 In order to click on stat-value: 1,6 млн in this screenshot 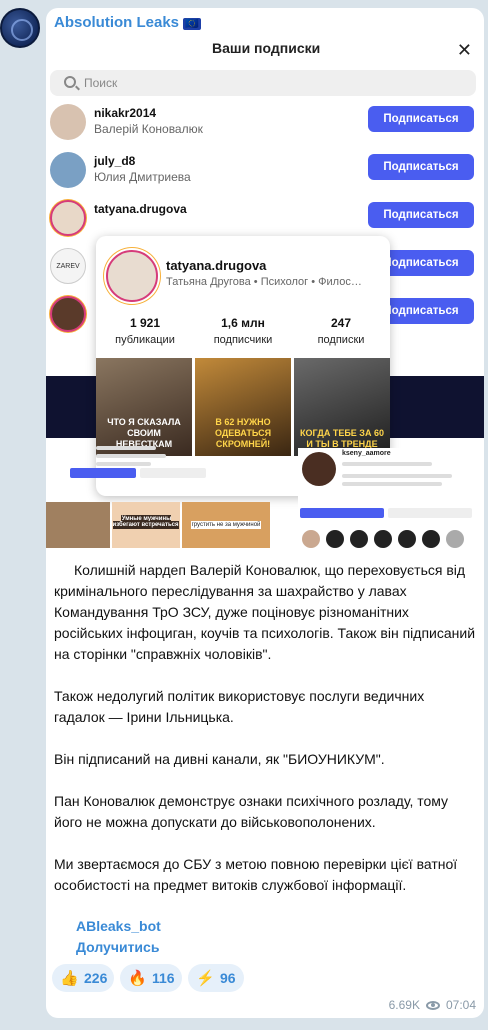, I will do `click(243, 323)`.